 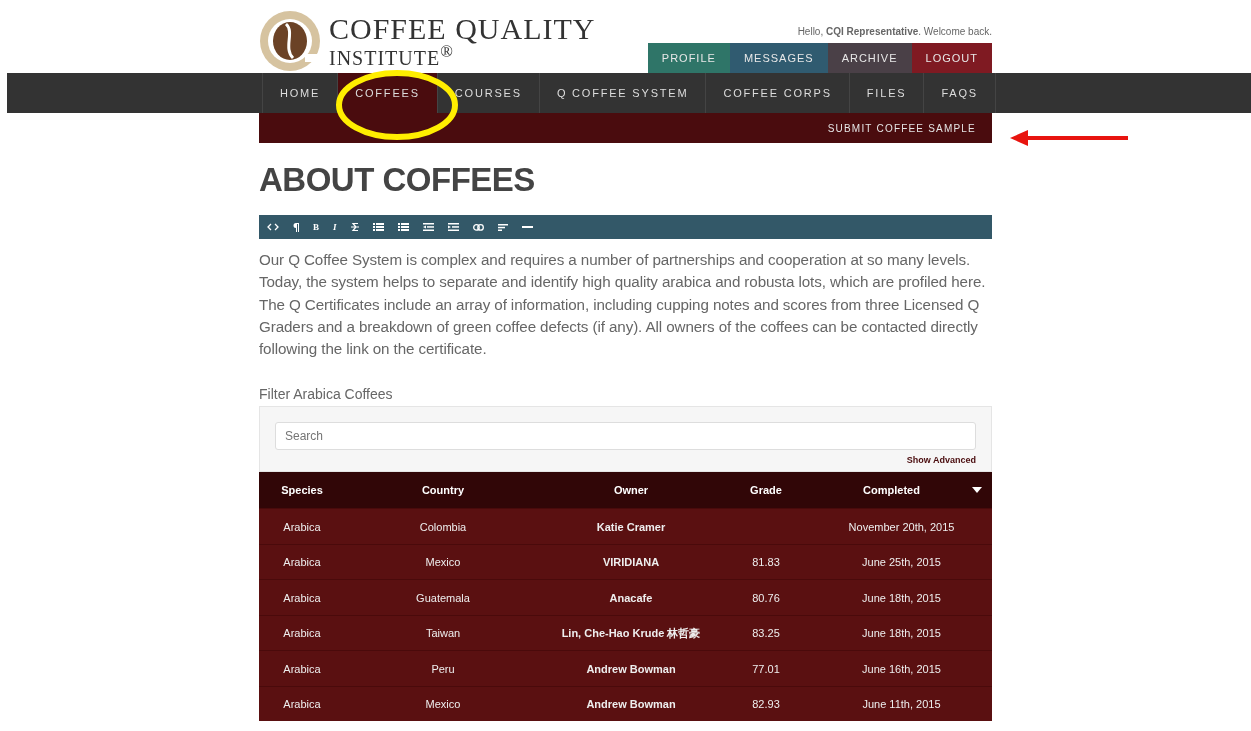 What do you see at coordinates (901, 668) in the screenshot?
I see `table-cell: June 16th, 2015` at bounding box center [901, 668].